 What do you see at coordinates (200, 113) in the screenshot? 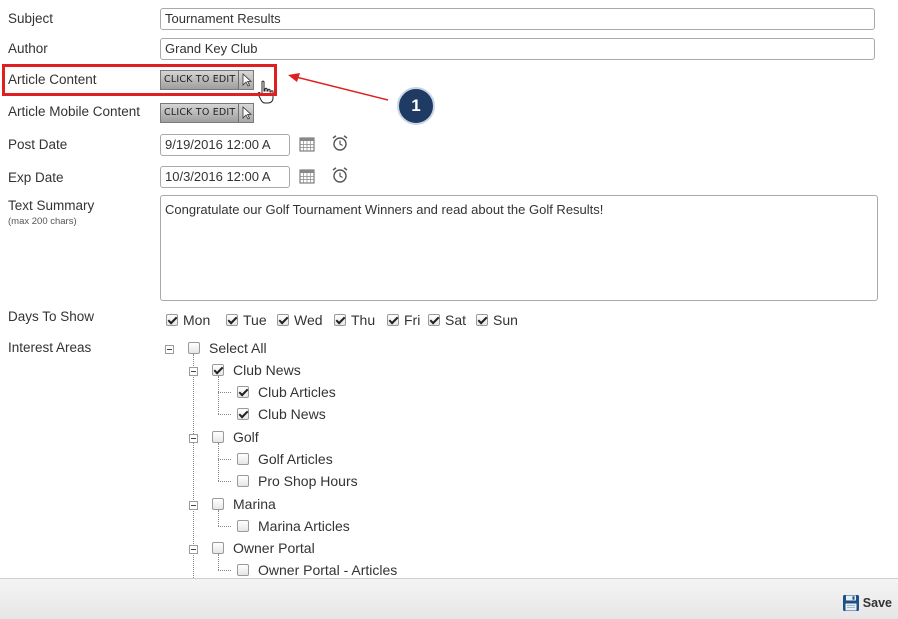
I see `article-mobile-content-edit-label: CLICK TO EDIT` at bounding box center [200, 113].